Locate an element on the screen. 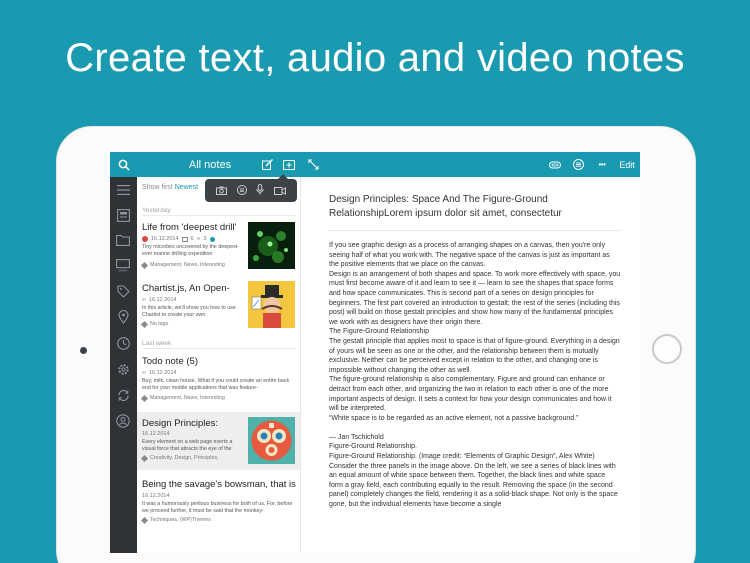  note-tags: Techniques, (WP)Themes is located at coordinates (175, 520).